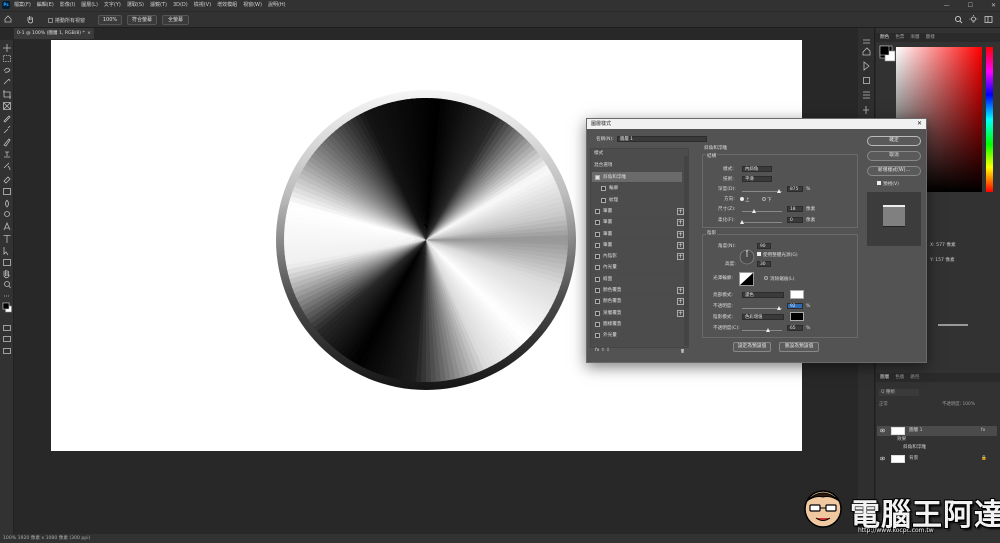 The width and height of the screenshot is (1000, 543). What do you see at coordinates (943, 245) in the screenshot?
I see `prop-x-value: X: 577 像素` at bounding box center [943, 245].